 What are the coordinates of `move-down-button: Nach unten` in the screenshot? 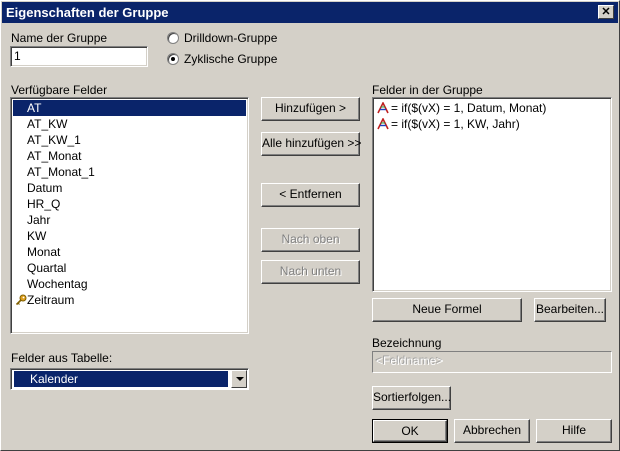 It's located at (310, 272).